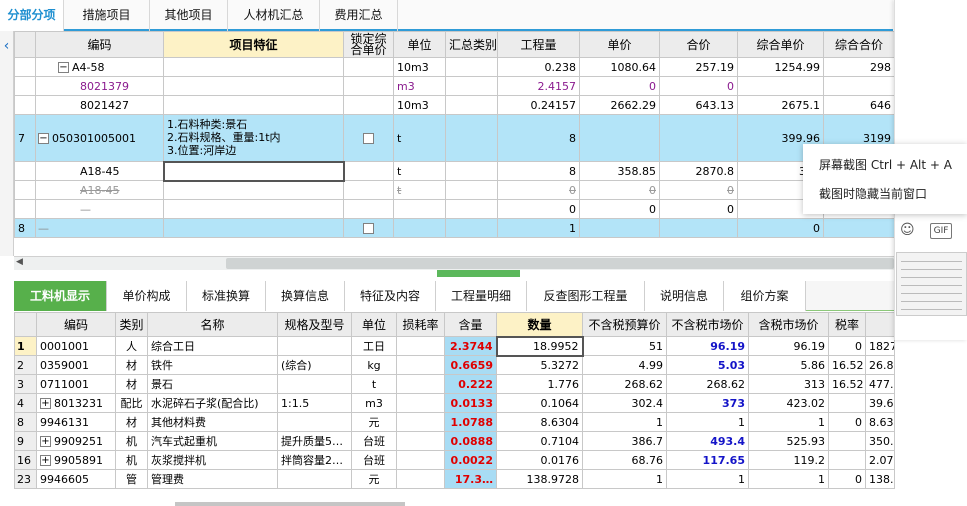 The image size is (967, 506). What do you see at coordinates (684, 296) in the screenshot?
I see `tab-description: 说明信息` at bounding box center [684, 296].